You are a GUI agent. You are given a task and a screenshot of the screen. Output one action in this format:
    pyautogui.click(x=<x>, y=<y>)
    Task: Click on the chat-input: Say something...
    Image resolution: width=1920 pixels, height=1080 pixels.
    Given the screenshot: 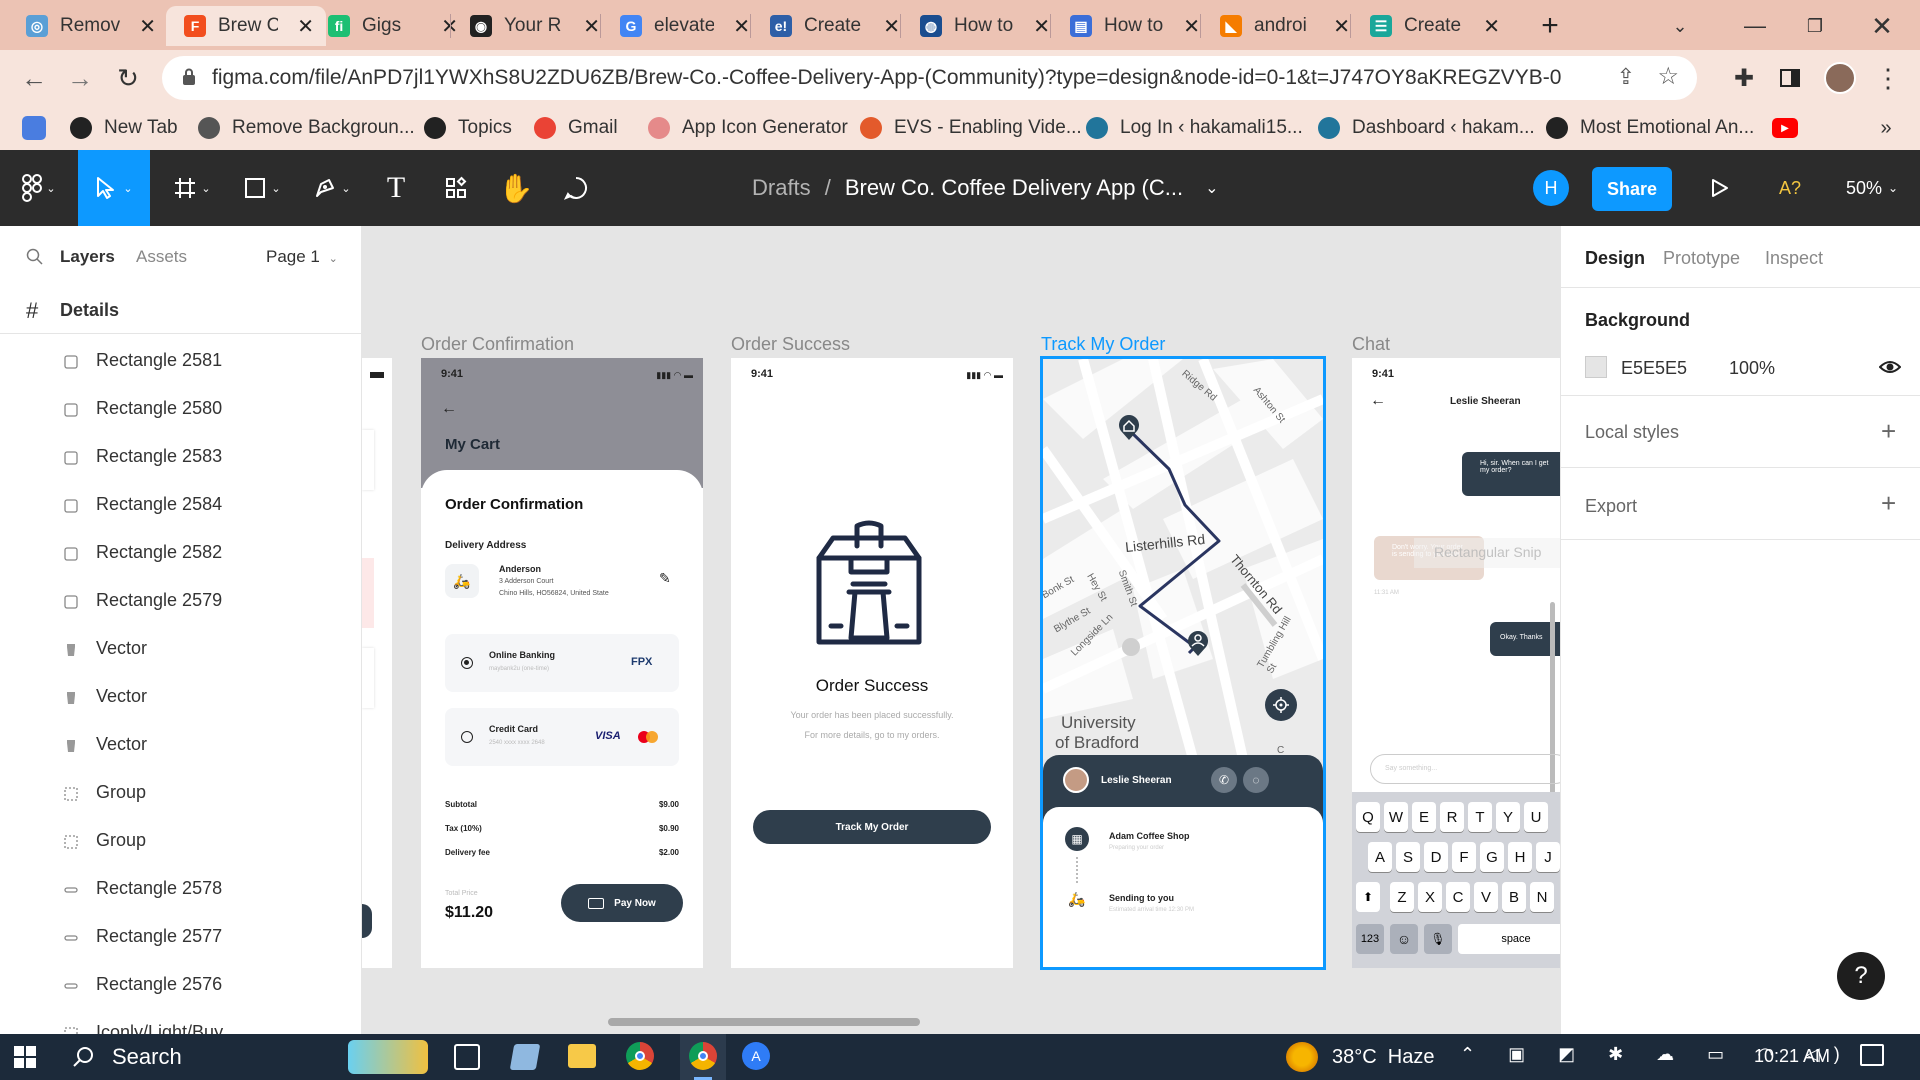 What is the action you would take?
    pyautogui.click(x=1465, y=769)
    